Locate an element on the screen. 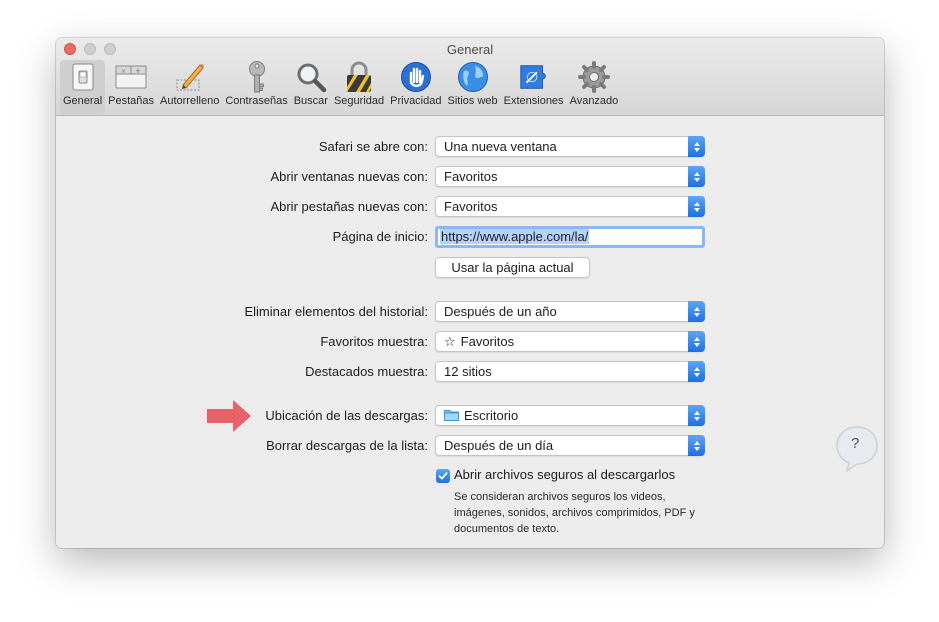 The image size is (939, 622). tab-general: General is located at coordinates (83, 87).